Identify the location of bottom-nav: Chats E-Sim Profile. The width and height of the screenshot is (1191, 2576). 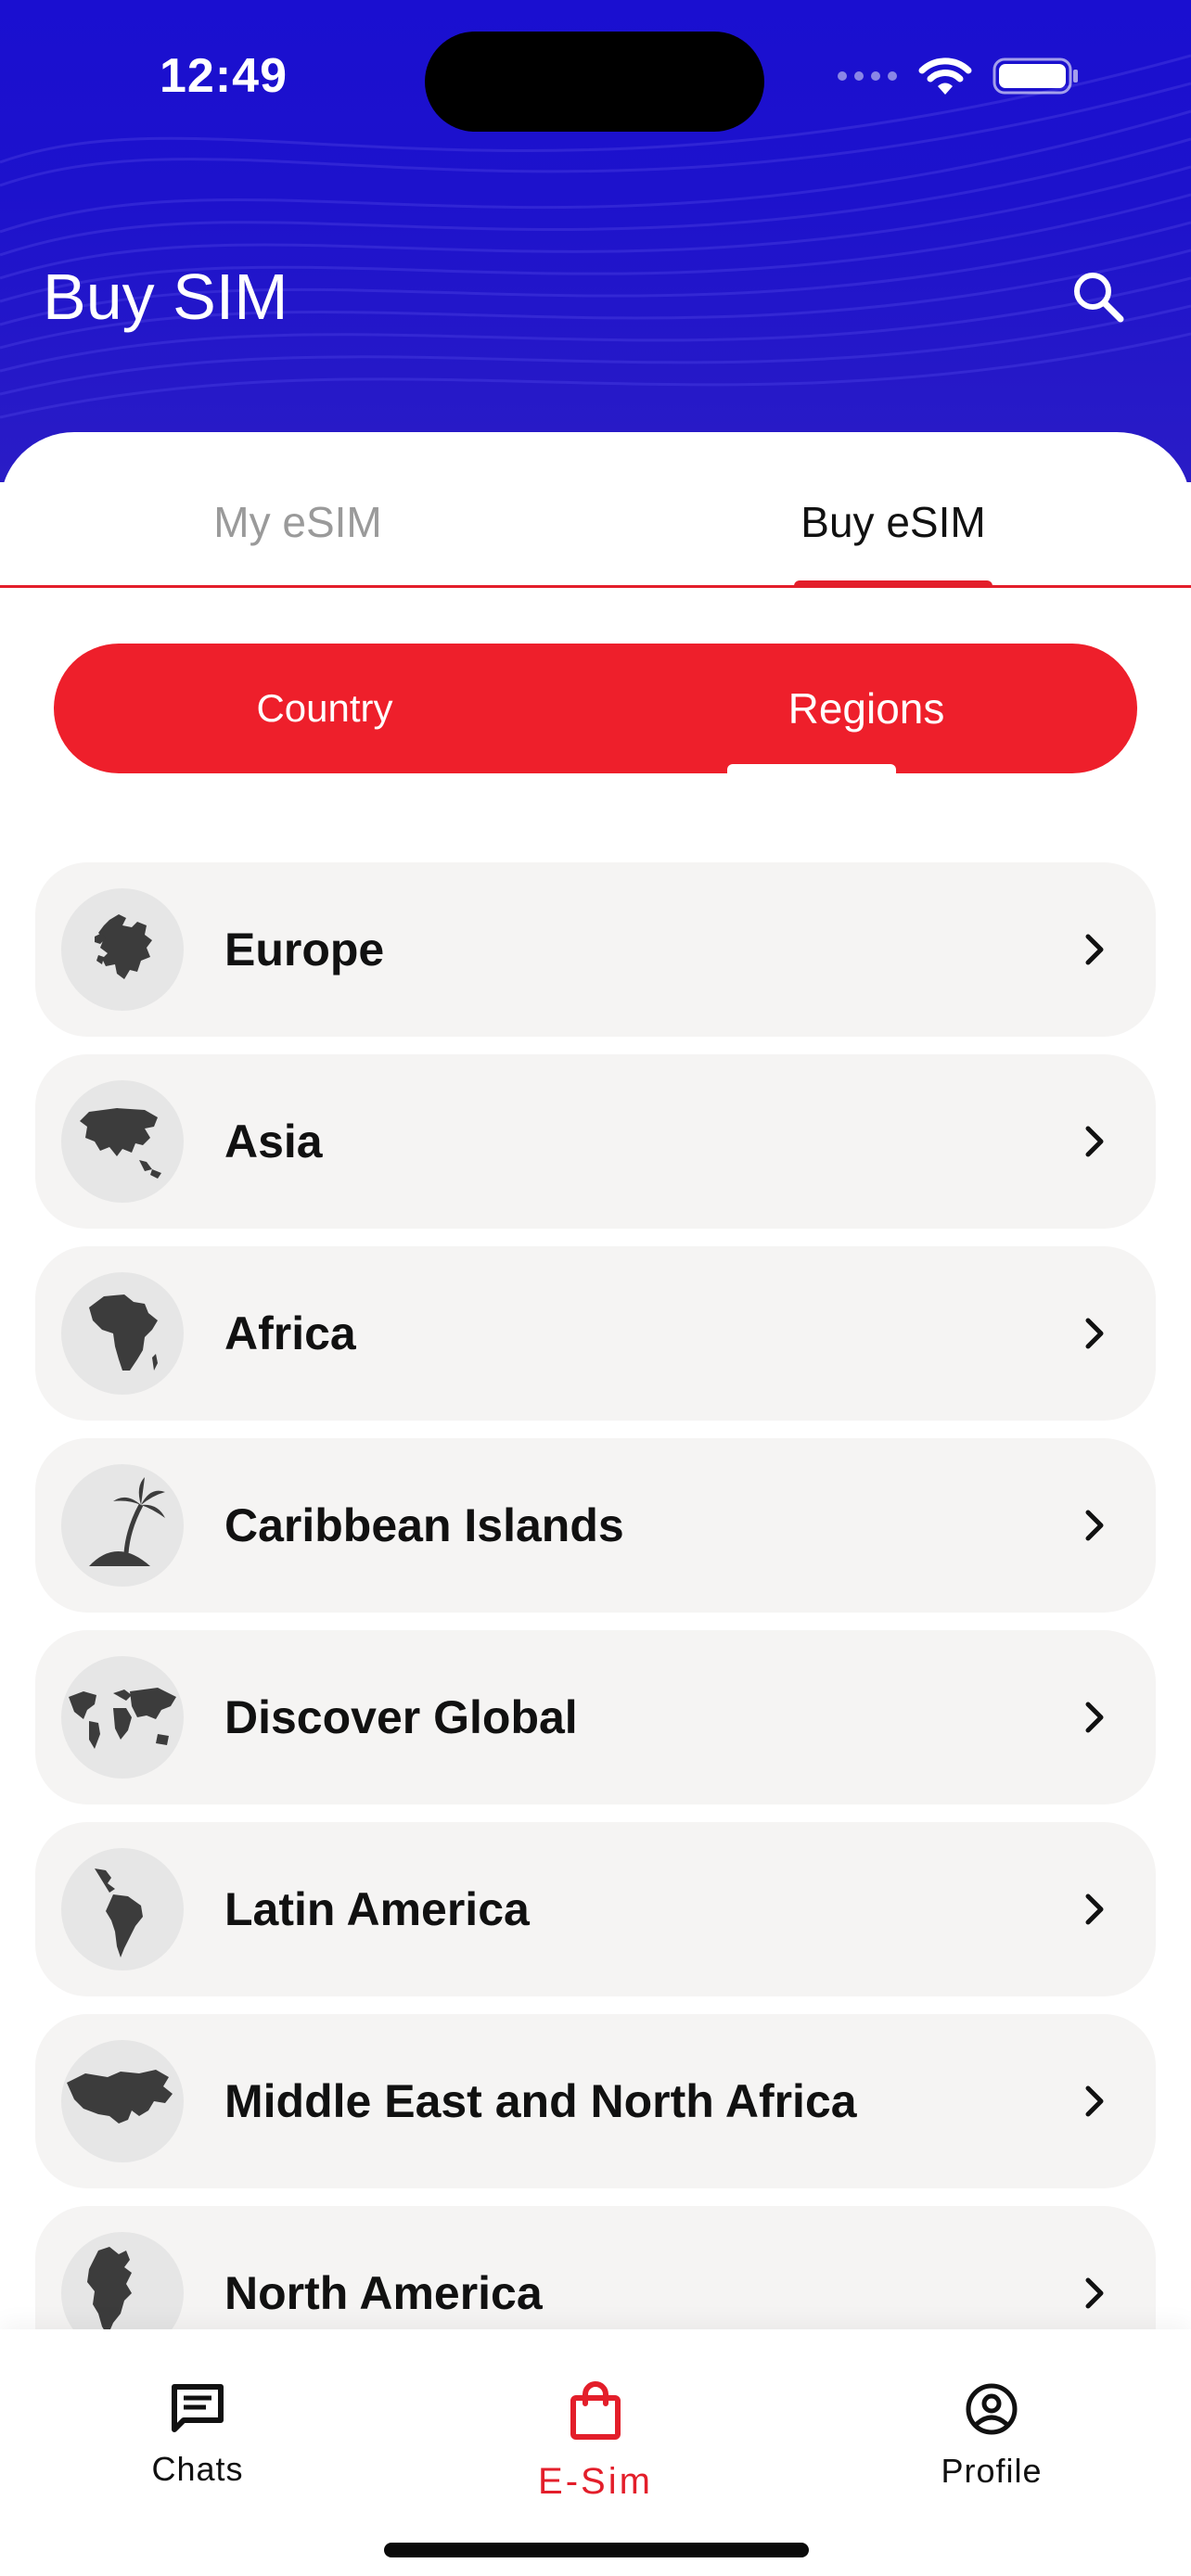
(595, 2452).